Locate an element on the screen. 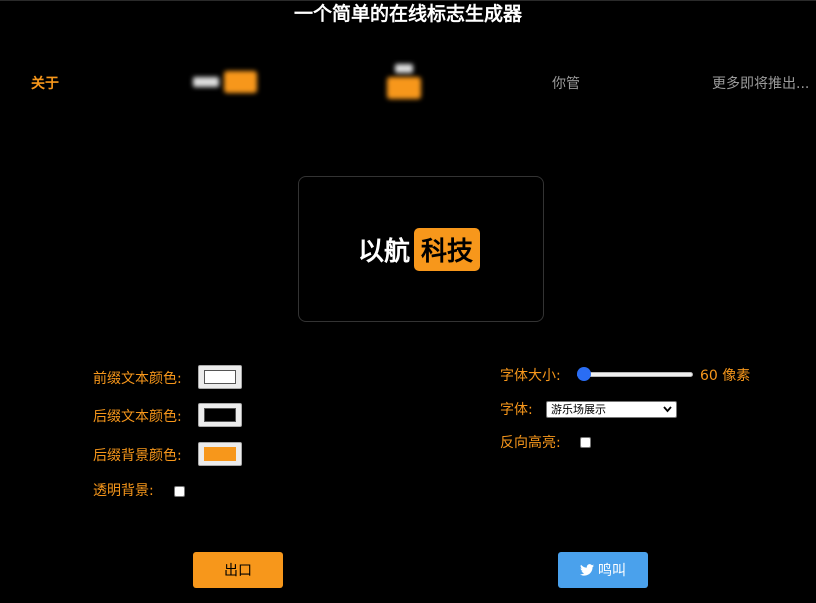  font-size-value: 60 像素 is located at coordinates (725, 376).